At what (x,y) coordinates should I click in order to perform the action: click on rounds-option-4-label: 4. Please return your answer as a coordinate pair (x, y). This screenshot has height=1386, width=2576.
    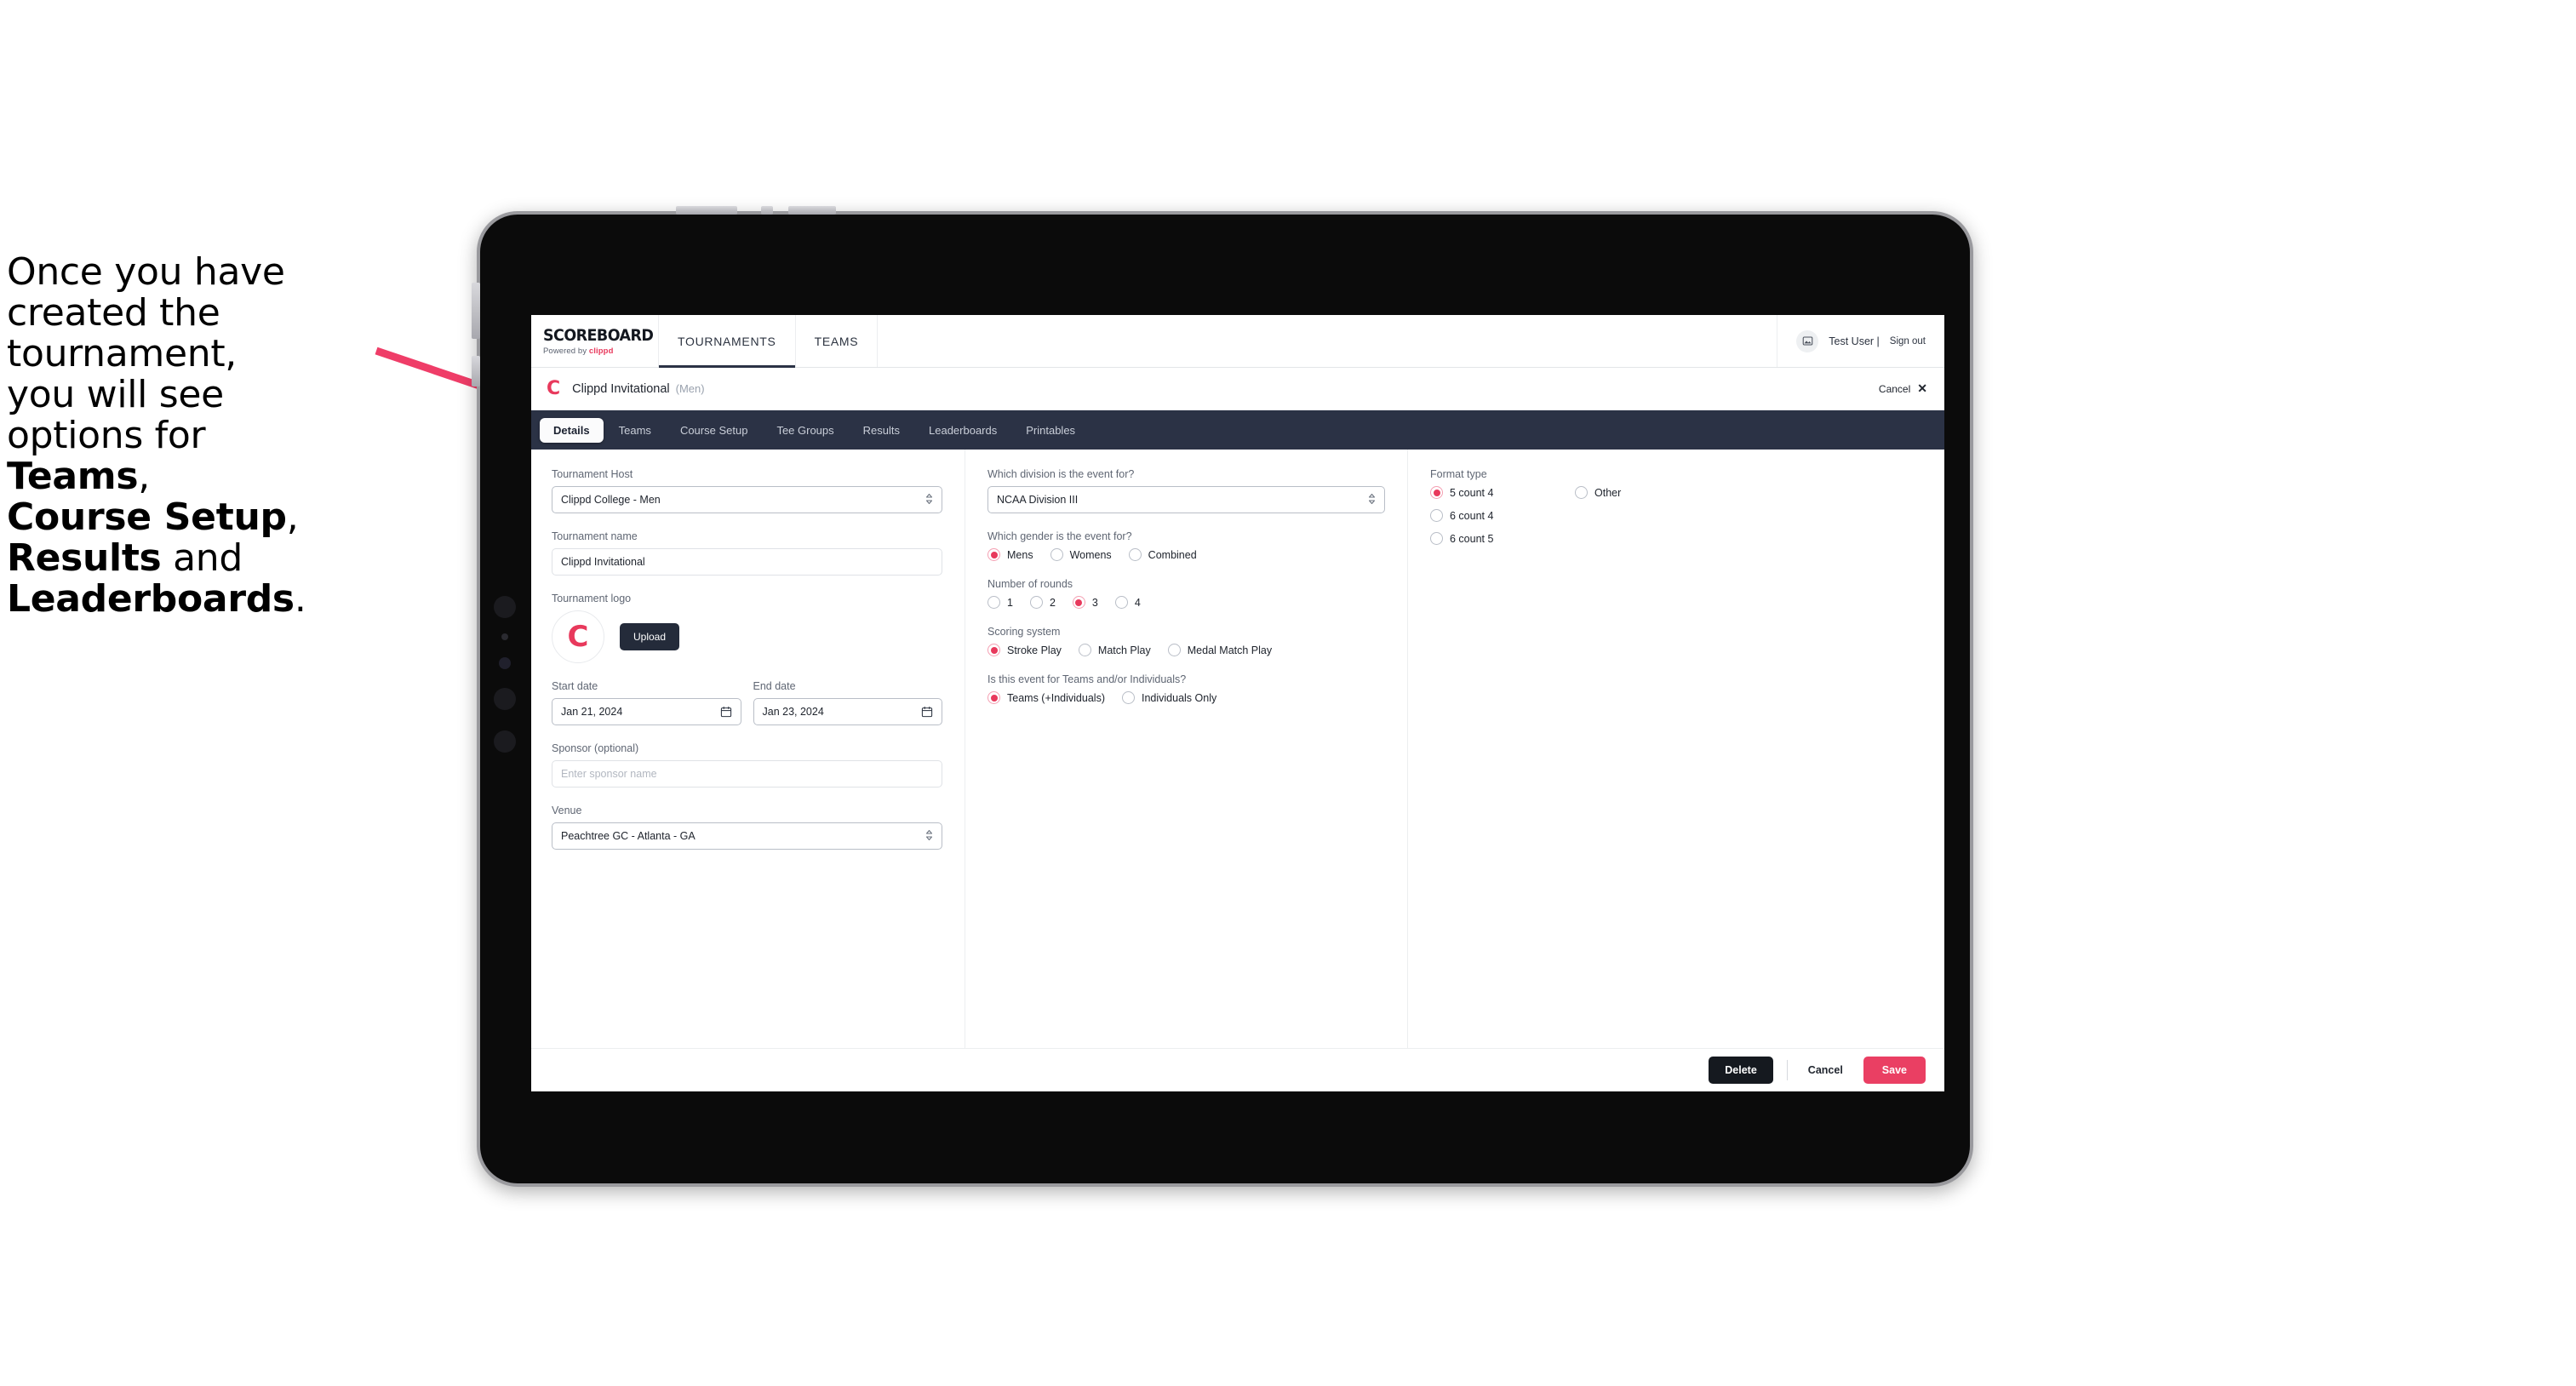
    Looking at the image, I should click on (1138, 602).